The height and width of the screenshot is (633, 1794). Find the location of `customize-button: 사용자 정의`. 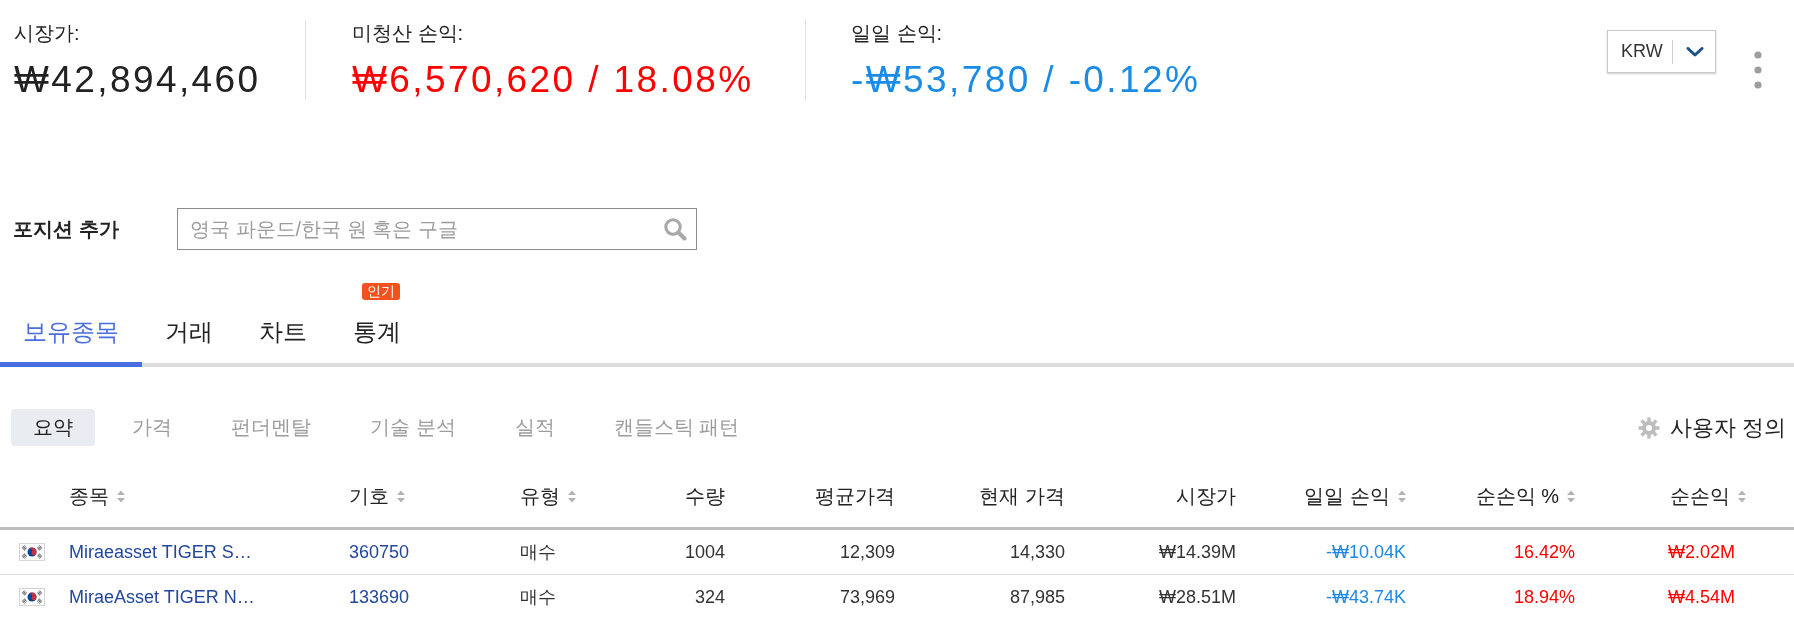

customize-button: 사용자 정의 is located at coordinates (1711, 427).